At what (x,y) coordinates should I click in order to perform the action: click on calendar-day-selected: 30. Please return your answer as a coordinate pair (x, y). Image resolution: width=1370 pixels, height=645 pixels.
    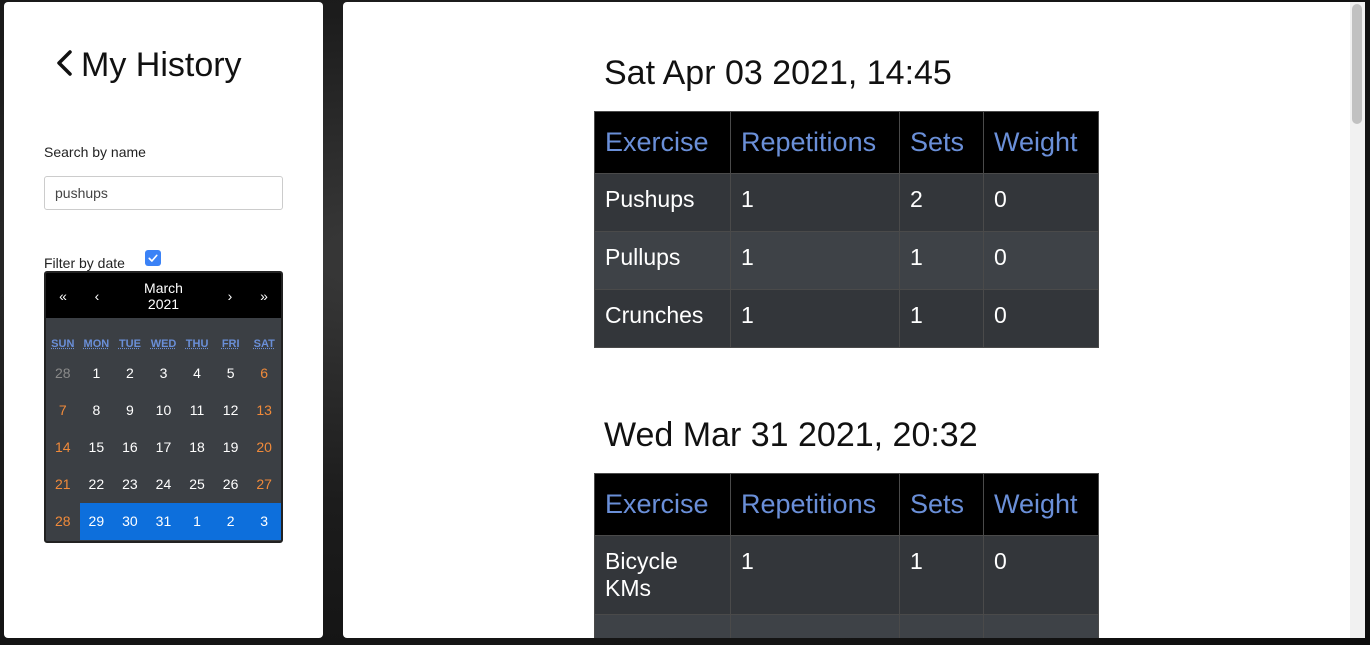
    Looking at the image, I should click on (130, 521).